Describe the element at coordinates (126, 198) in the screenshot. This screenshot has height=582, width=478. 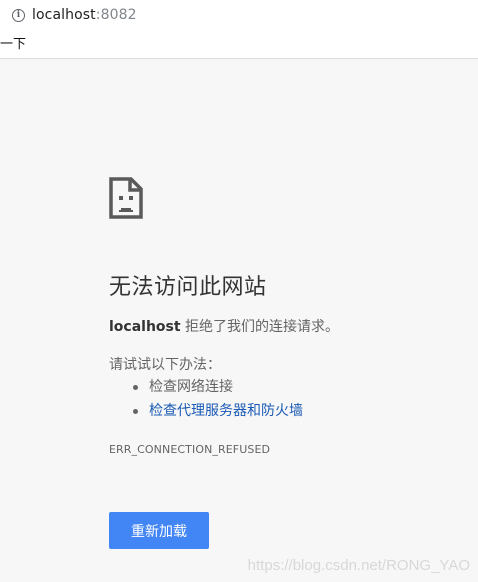
I see `sad-document-icon` at that location.